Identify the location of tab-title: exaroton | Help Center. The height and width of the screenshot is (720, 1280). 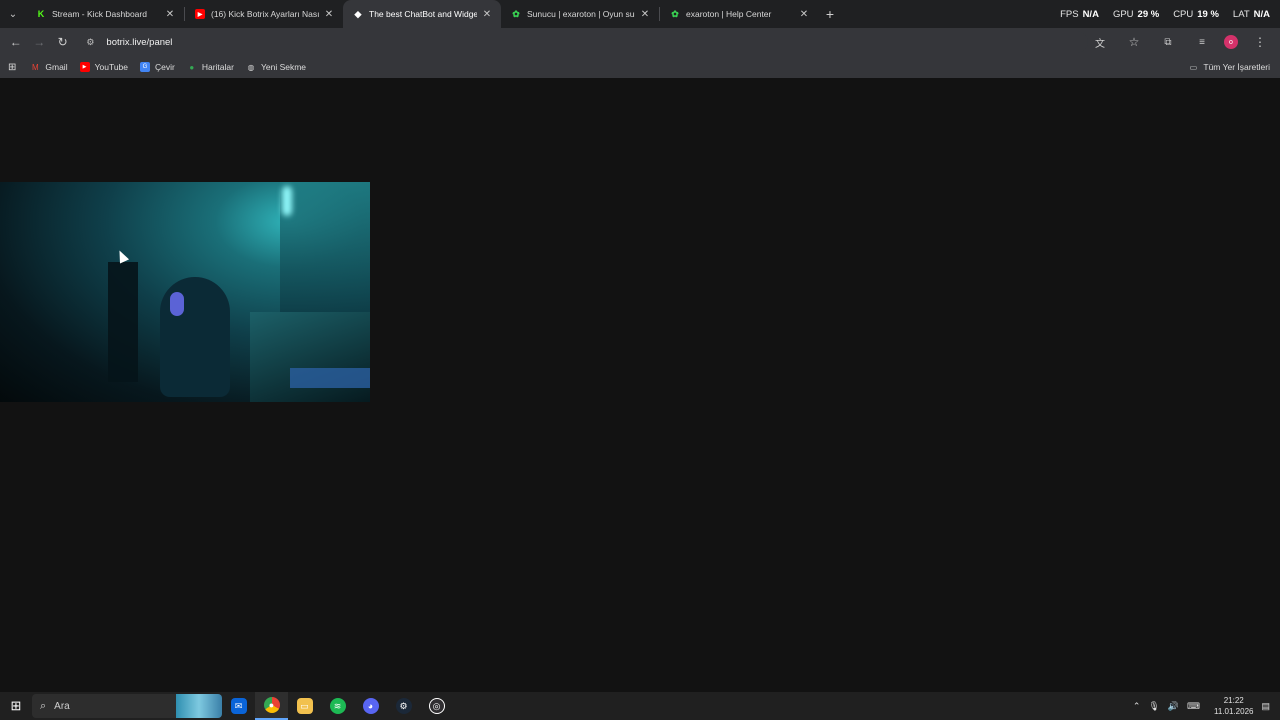
(729, 14).